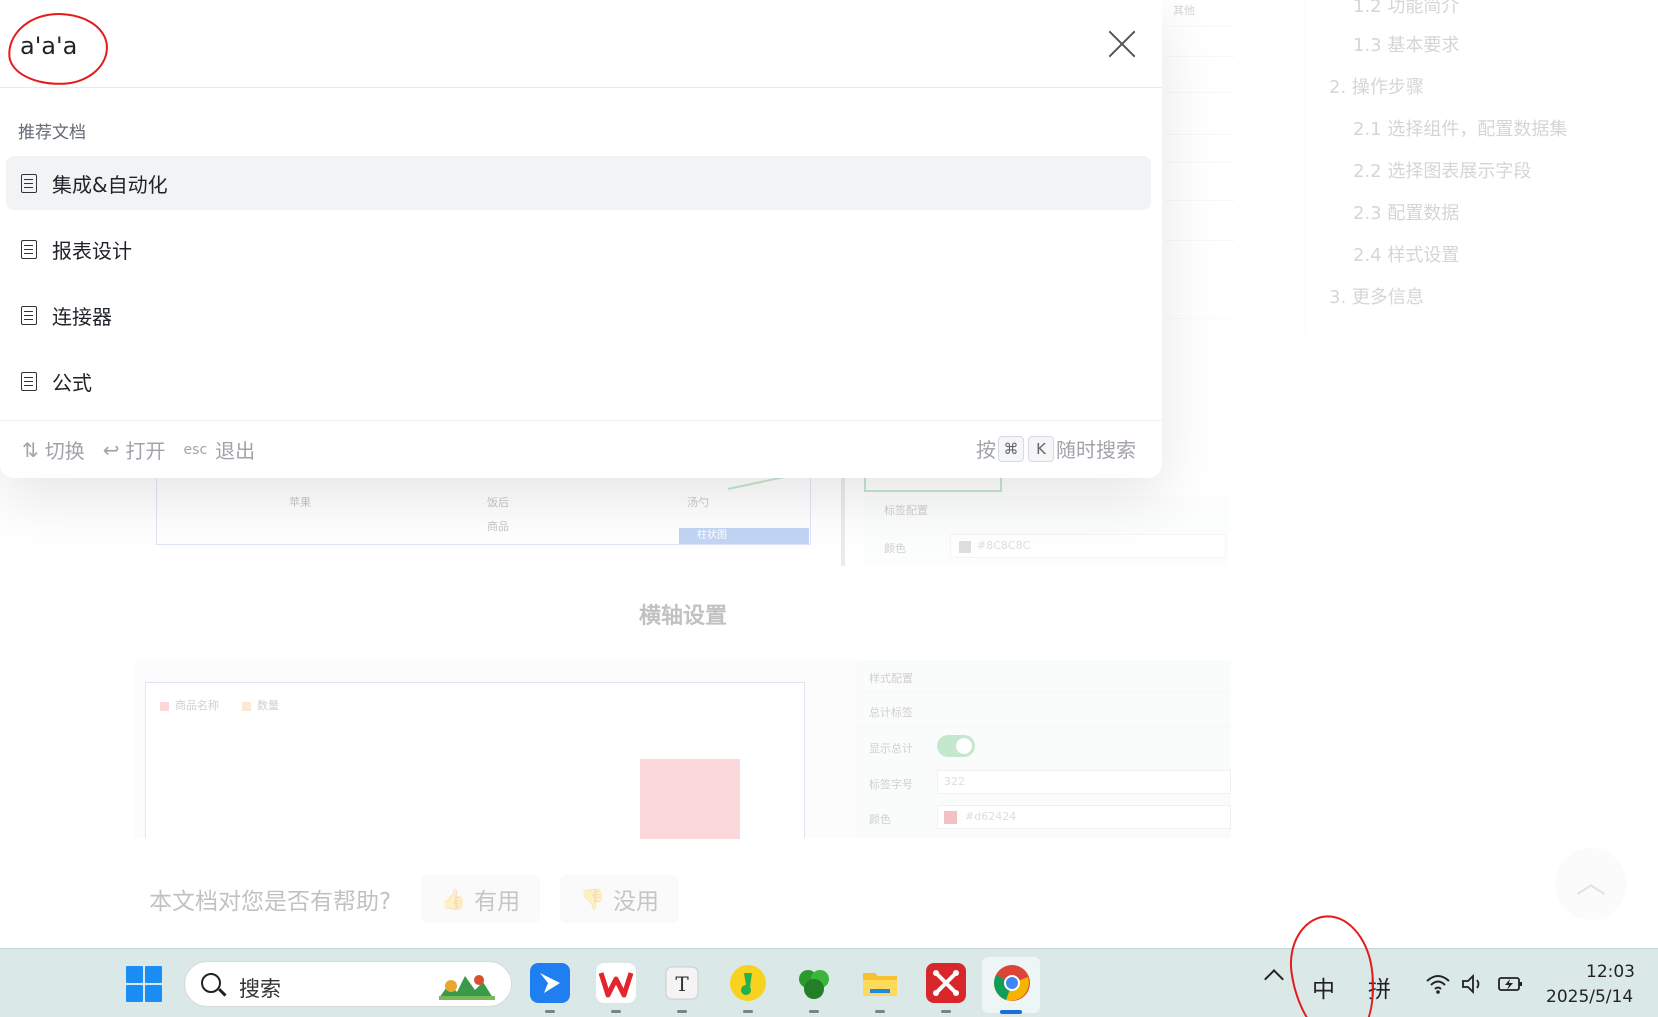  Describe the element at coordinates (682, 616) in the screenshot. I see `section-heading: 横轴设置` at that location.